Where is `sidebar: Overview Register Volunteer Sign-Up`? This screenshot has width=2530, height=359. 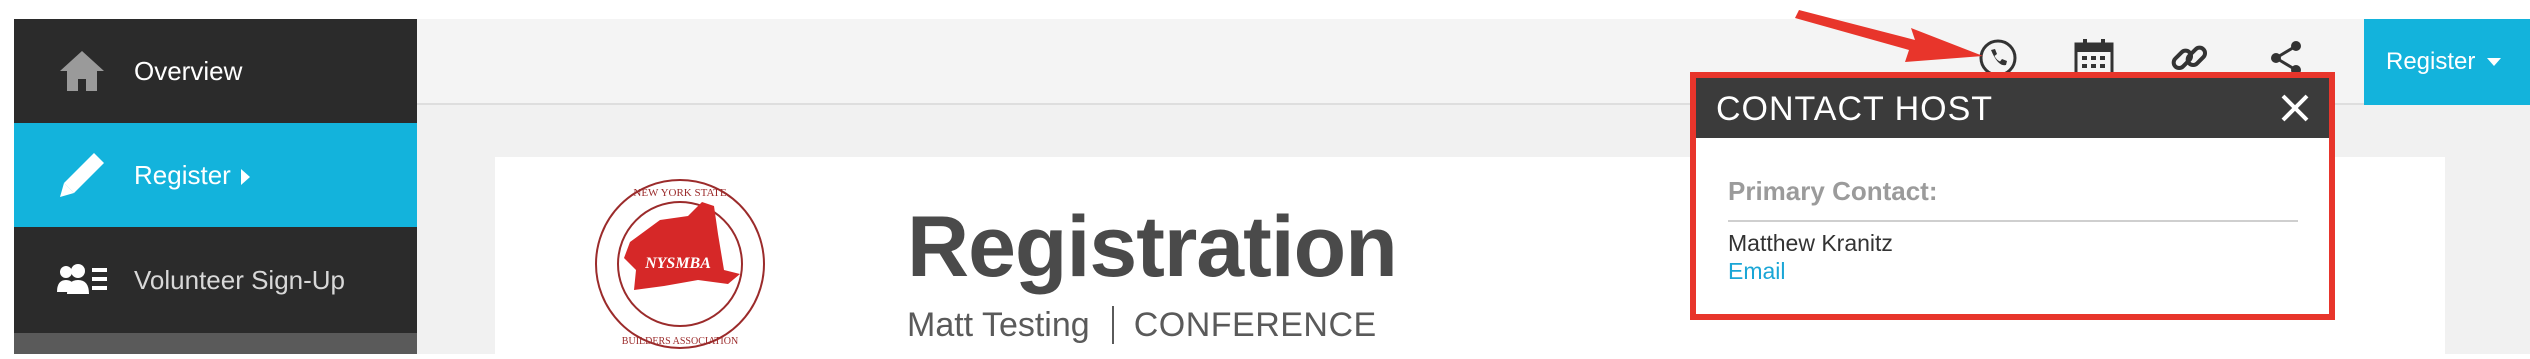 sidebar: Overview Register Volunteer Sign-Up is located at coordinates (215, 186).